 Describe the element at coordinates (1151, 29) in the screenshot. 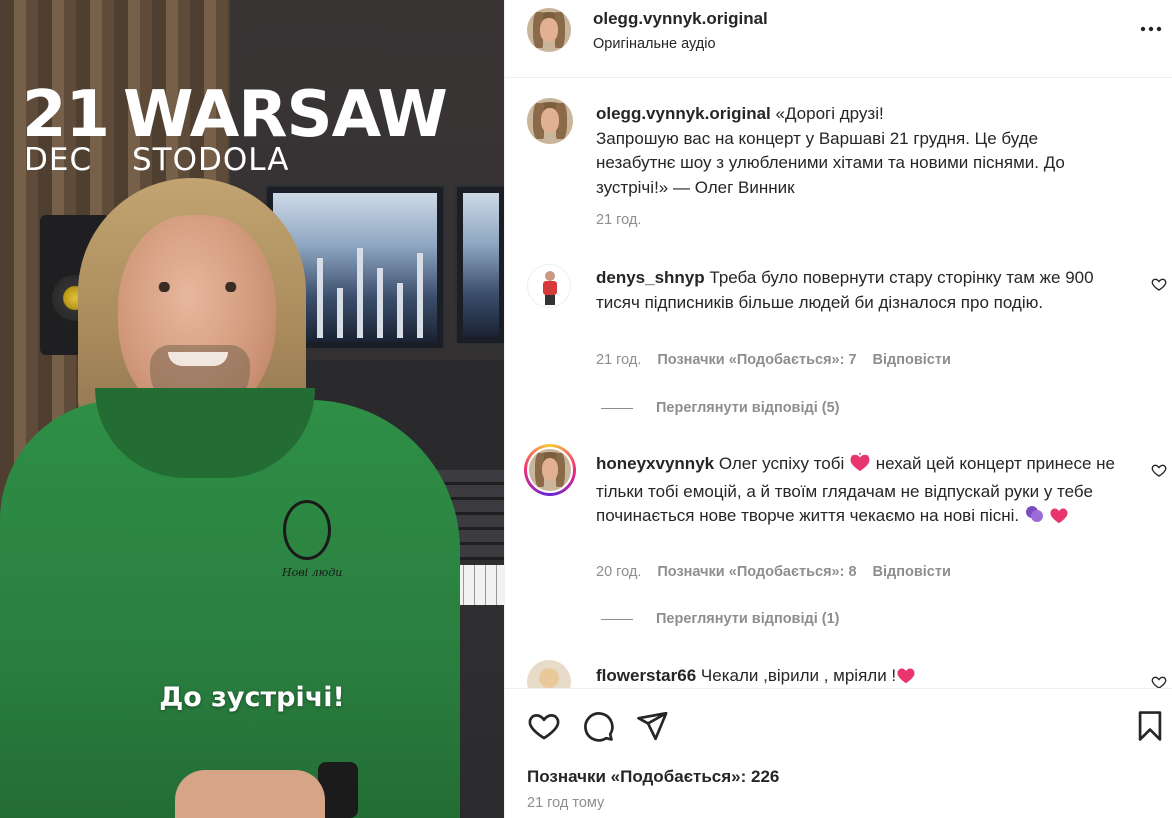

I see `more-horizontal-icon` at that location.